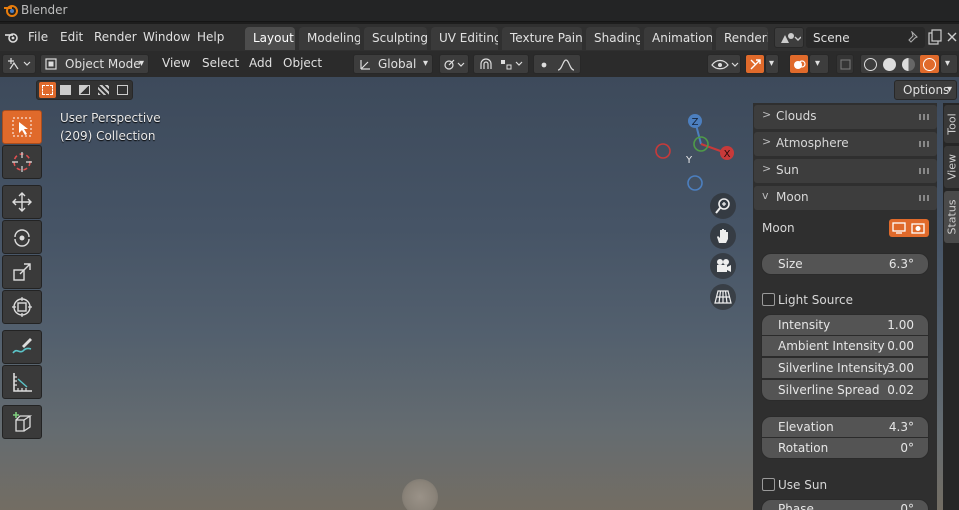  I want to click on menu-render: Render, so click(115, 37).